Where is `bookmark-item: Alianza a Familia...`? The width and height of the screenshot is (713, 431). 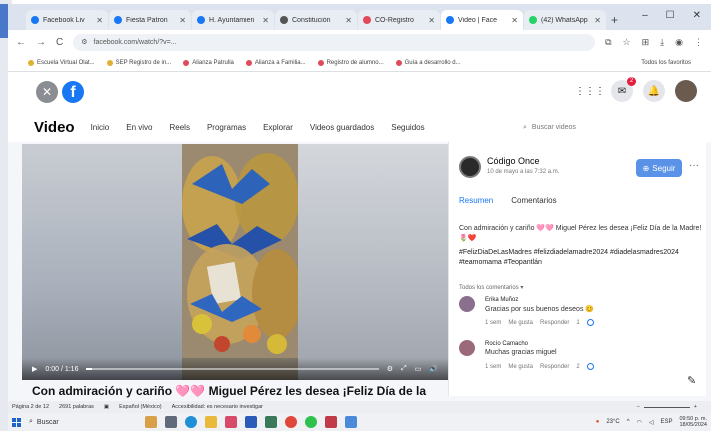
bookmark-item: Alianza a Familia... is located at coordinates (275, 62).